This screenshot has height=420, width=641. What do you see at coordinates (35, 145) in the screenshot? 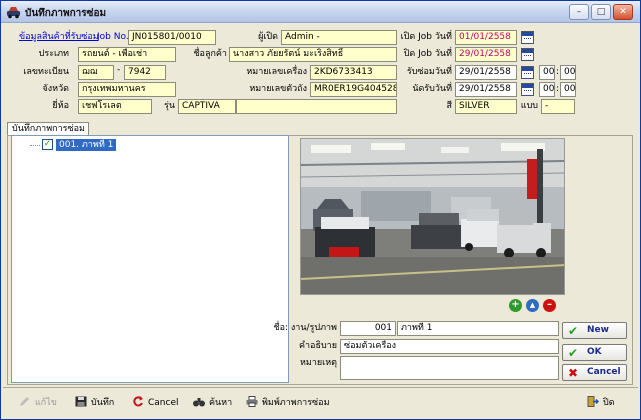
I see `tree-connector` at bounding box center [35, 145].